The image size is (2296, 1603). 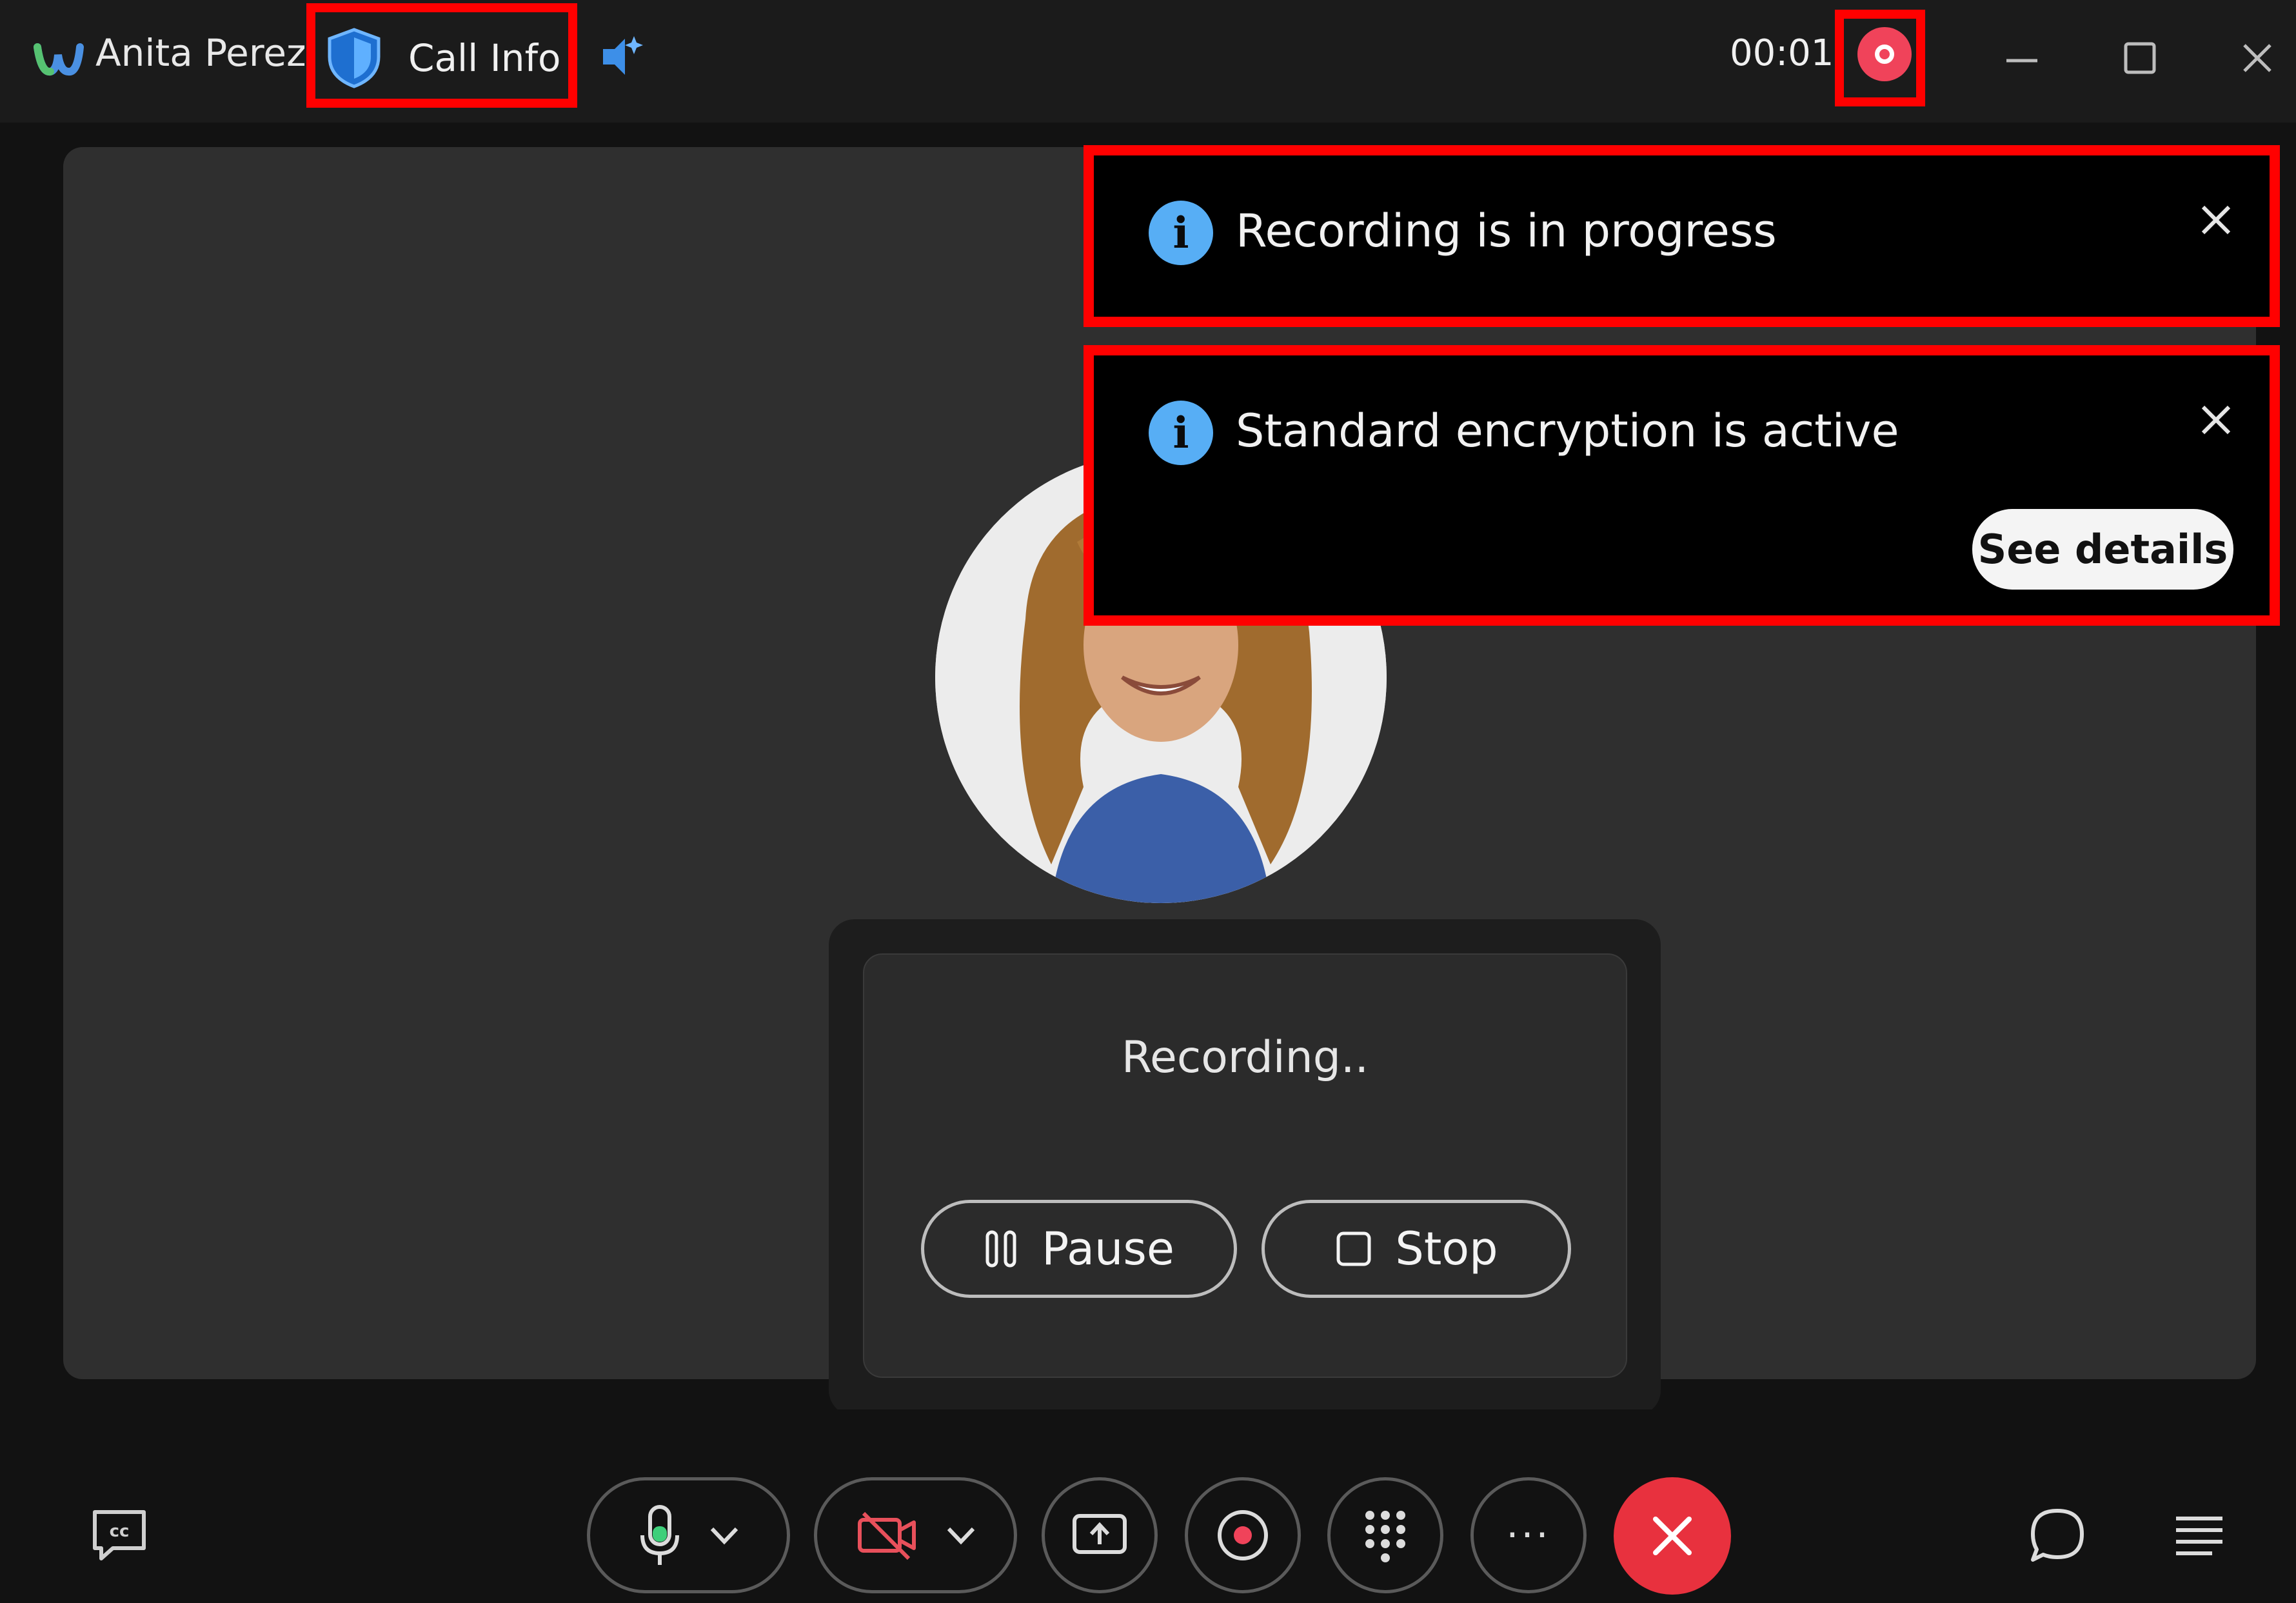 I want to click on maximize-icon, so click(x=2140, y=58).